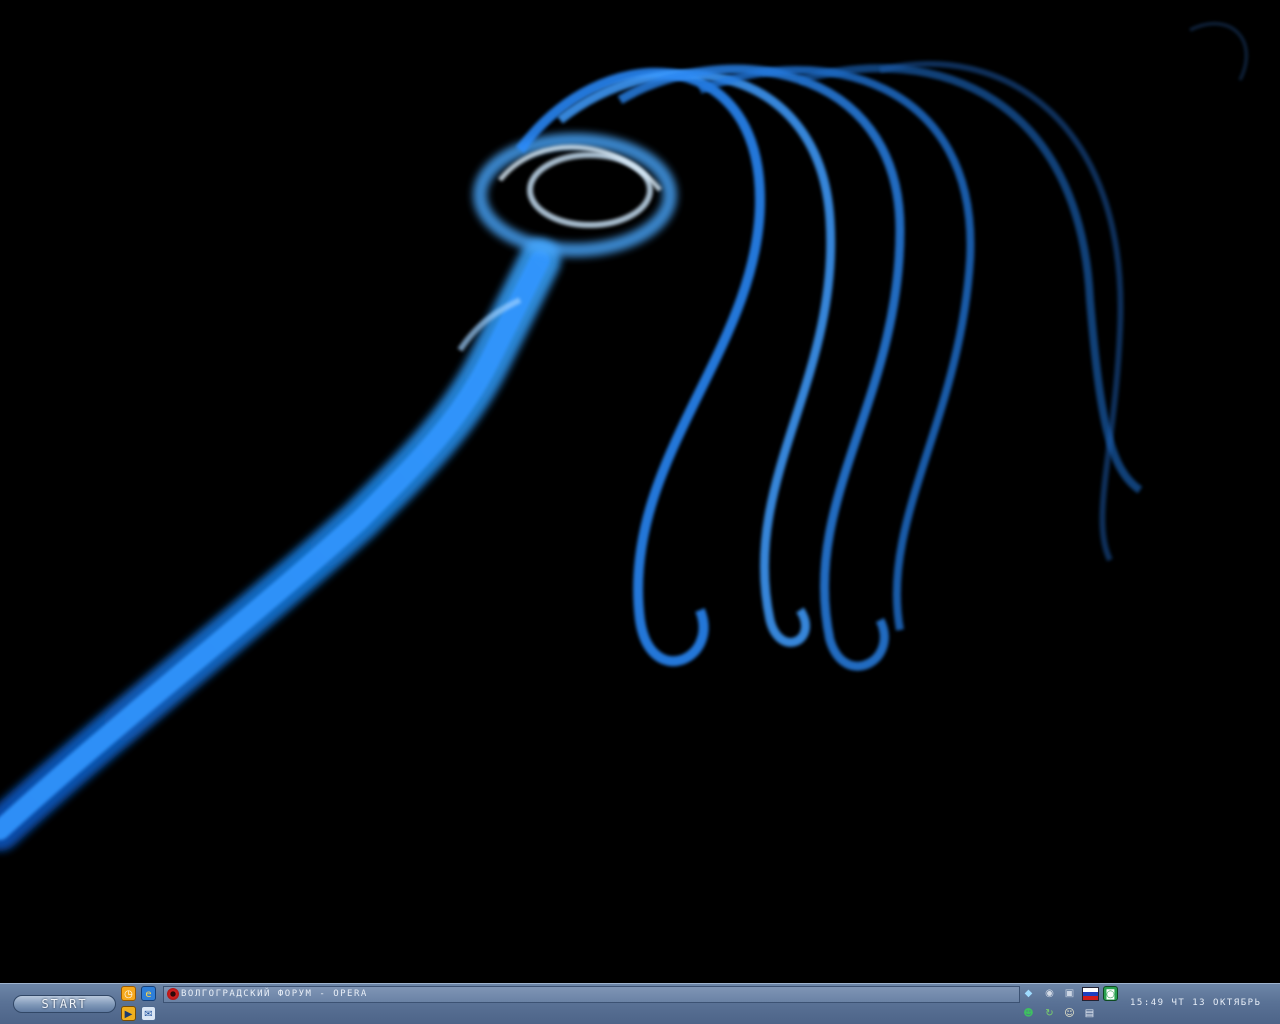 The height and width of the screenshot is (1024, 1280). I want to click on internet-explorer-icon: e, so click(148, 993).